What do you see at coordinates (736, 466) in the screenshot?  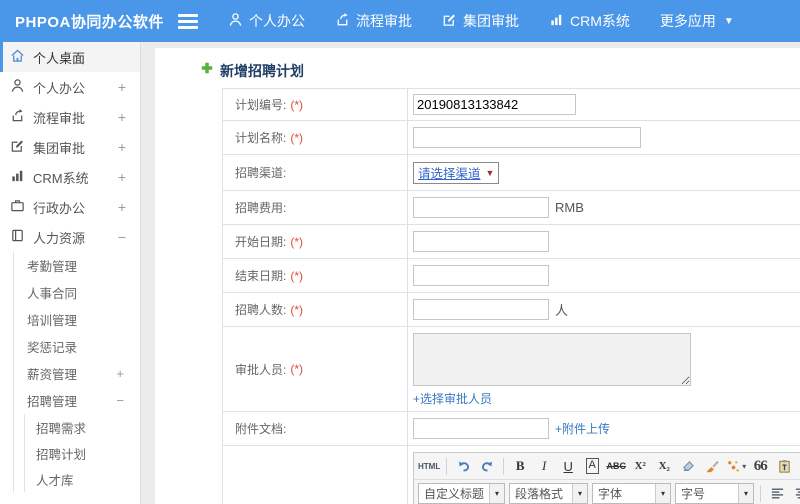 I see `format-painter-icon: ▾` at bounding box center [736, 466].